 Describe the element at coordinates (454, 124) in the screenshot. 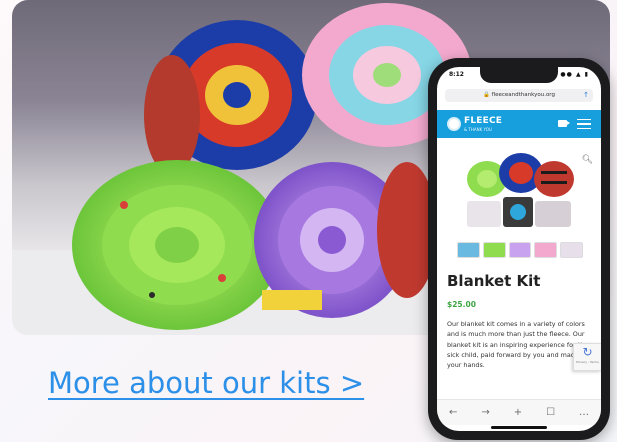

I see `fleece-logo-icon` at that location.